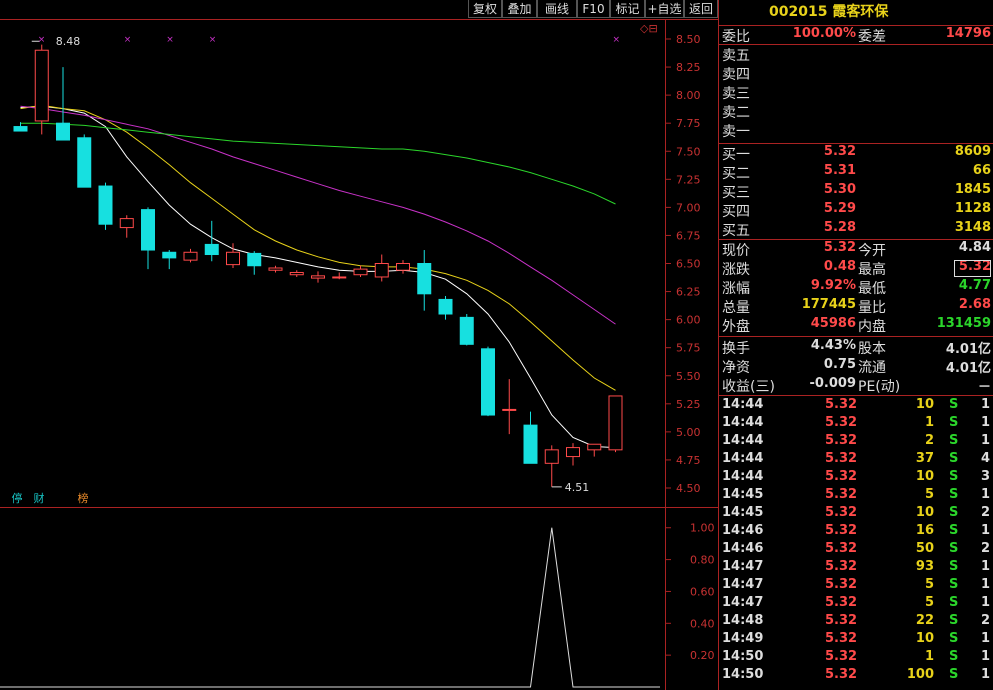 This screenshot has width=993, height=690. What do you see at coordinates (83, 499) in the screenshot?
I see `chart-badge-2: 榜` at bounding box center [83, 499].